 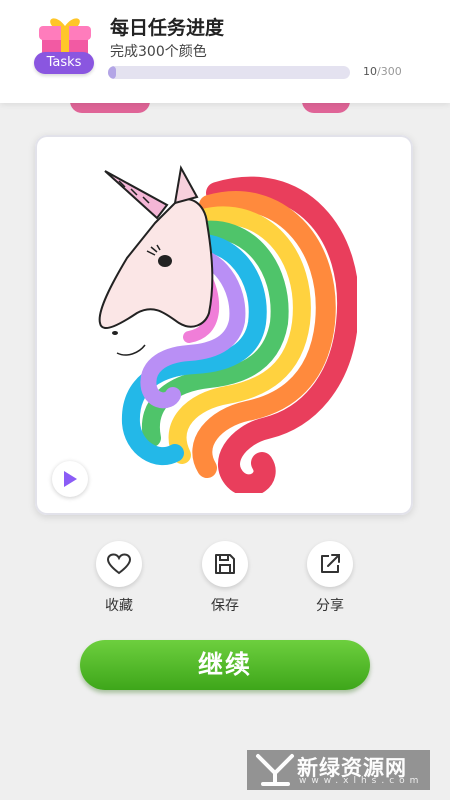 I want to click on heart-icon, so click(x=119, y=564).